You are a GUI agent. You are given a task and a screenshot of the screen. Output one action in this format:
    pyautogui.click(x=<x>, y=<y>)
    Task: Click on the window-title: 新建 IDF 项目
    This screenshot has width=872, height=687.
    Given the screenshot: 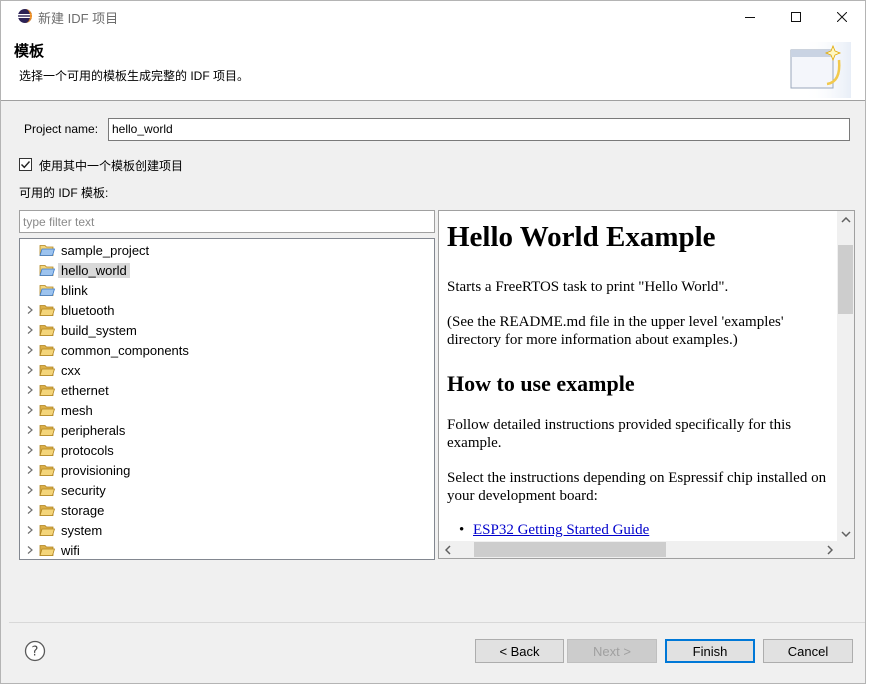 What is the action you would take?
    pyautogui.click(x=78, y=18)
    